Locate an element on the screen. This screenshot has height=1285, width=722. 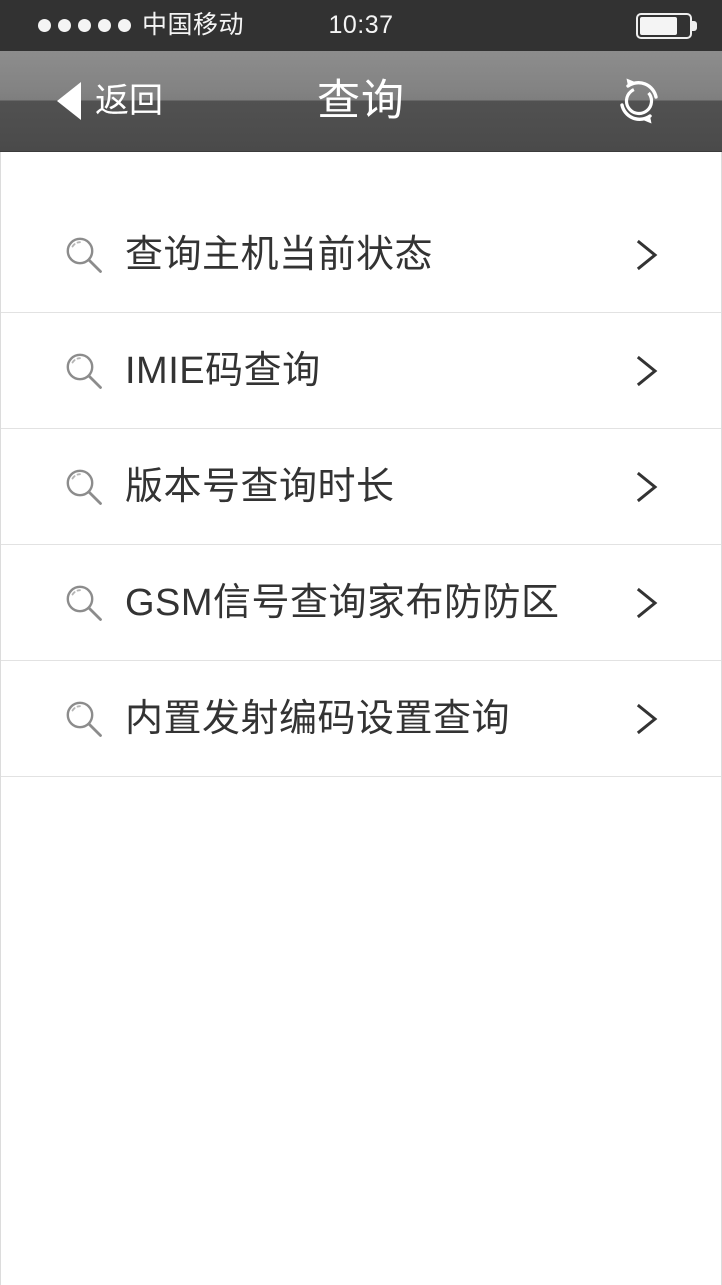
list-item: GSM信号查询家布防防区 is located at coordinates (361, 603).